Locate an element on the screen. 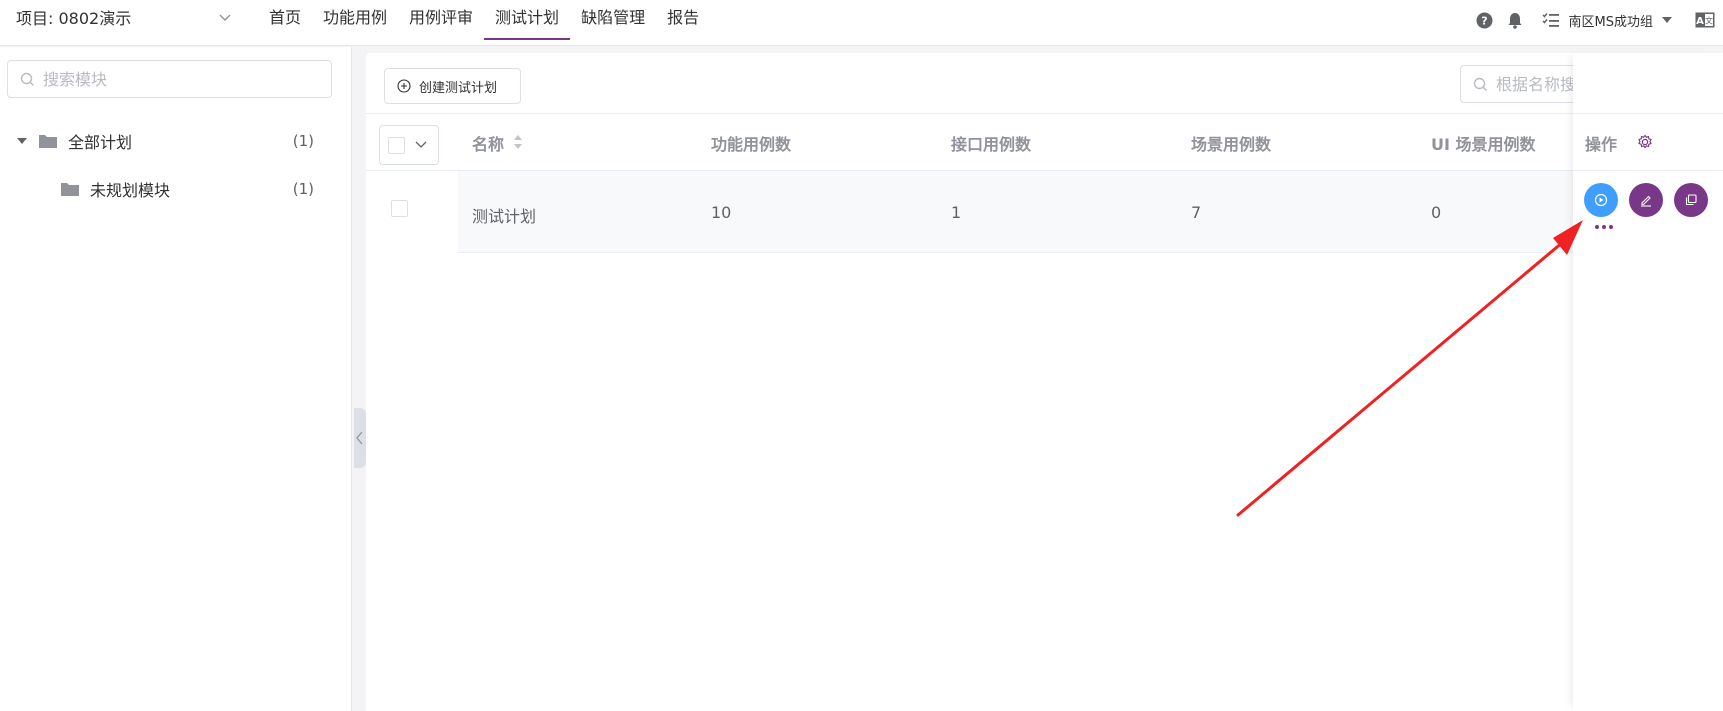 The image size is (1723, 711). bell-icon is located at coordinates (1515, 20).